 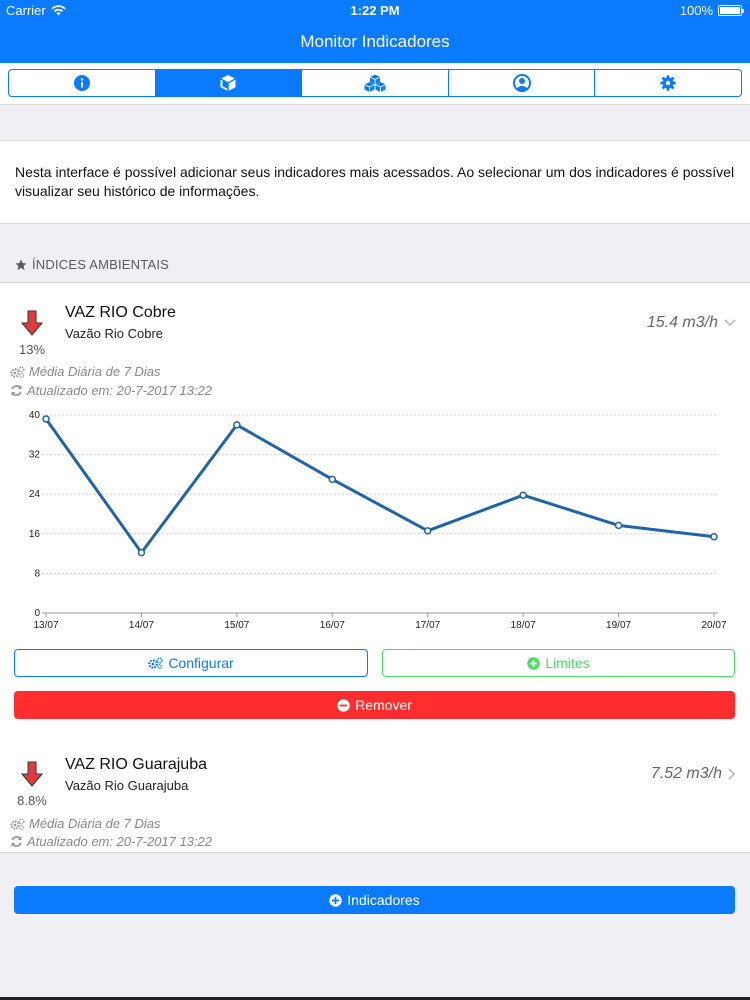 What do you see at coordinates (35, 455) in the screenshot?
I see `chart-y-tick-label: 32` at bounding box center [35, 455].